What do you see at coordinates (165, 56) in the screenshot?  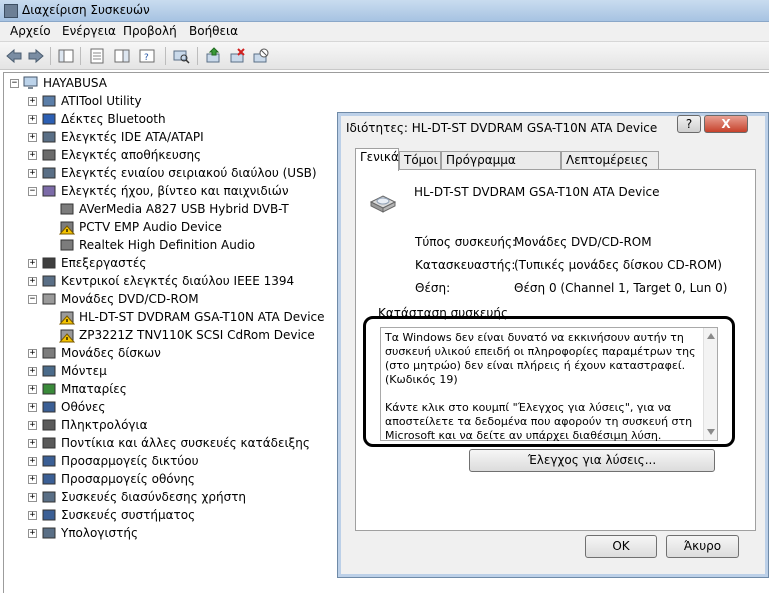 I see `toolbar-separator` at bounding box center [165, 56].